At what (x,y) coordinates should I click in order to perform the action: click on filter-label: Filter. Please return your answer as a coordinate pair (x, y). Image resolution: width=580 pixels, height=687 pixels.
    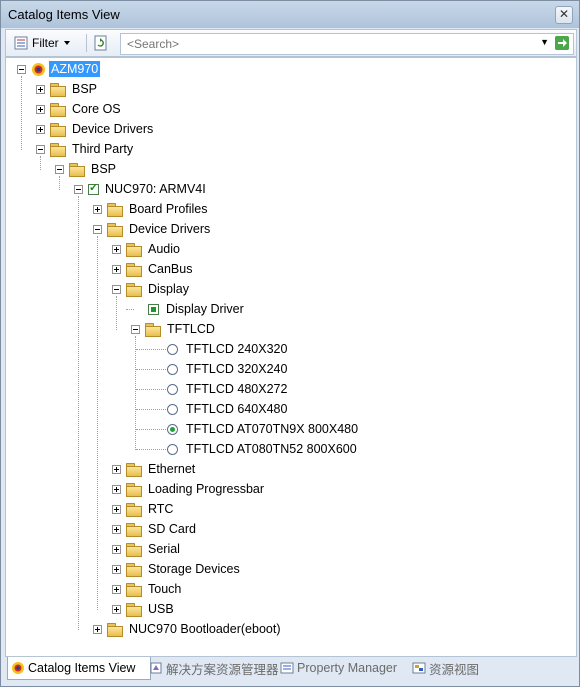
    Looking at the image, I should click on (45, 43).